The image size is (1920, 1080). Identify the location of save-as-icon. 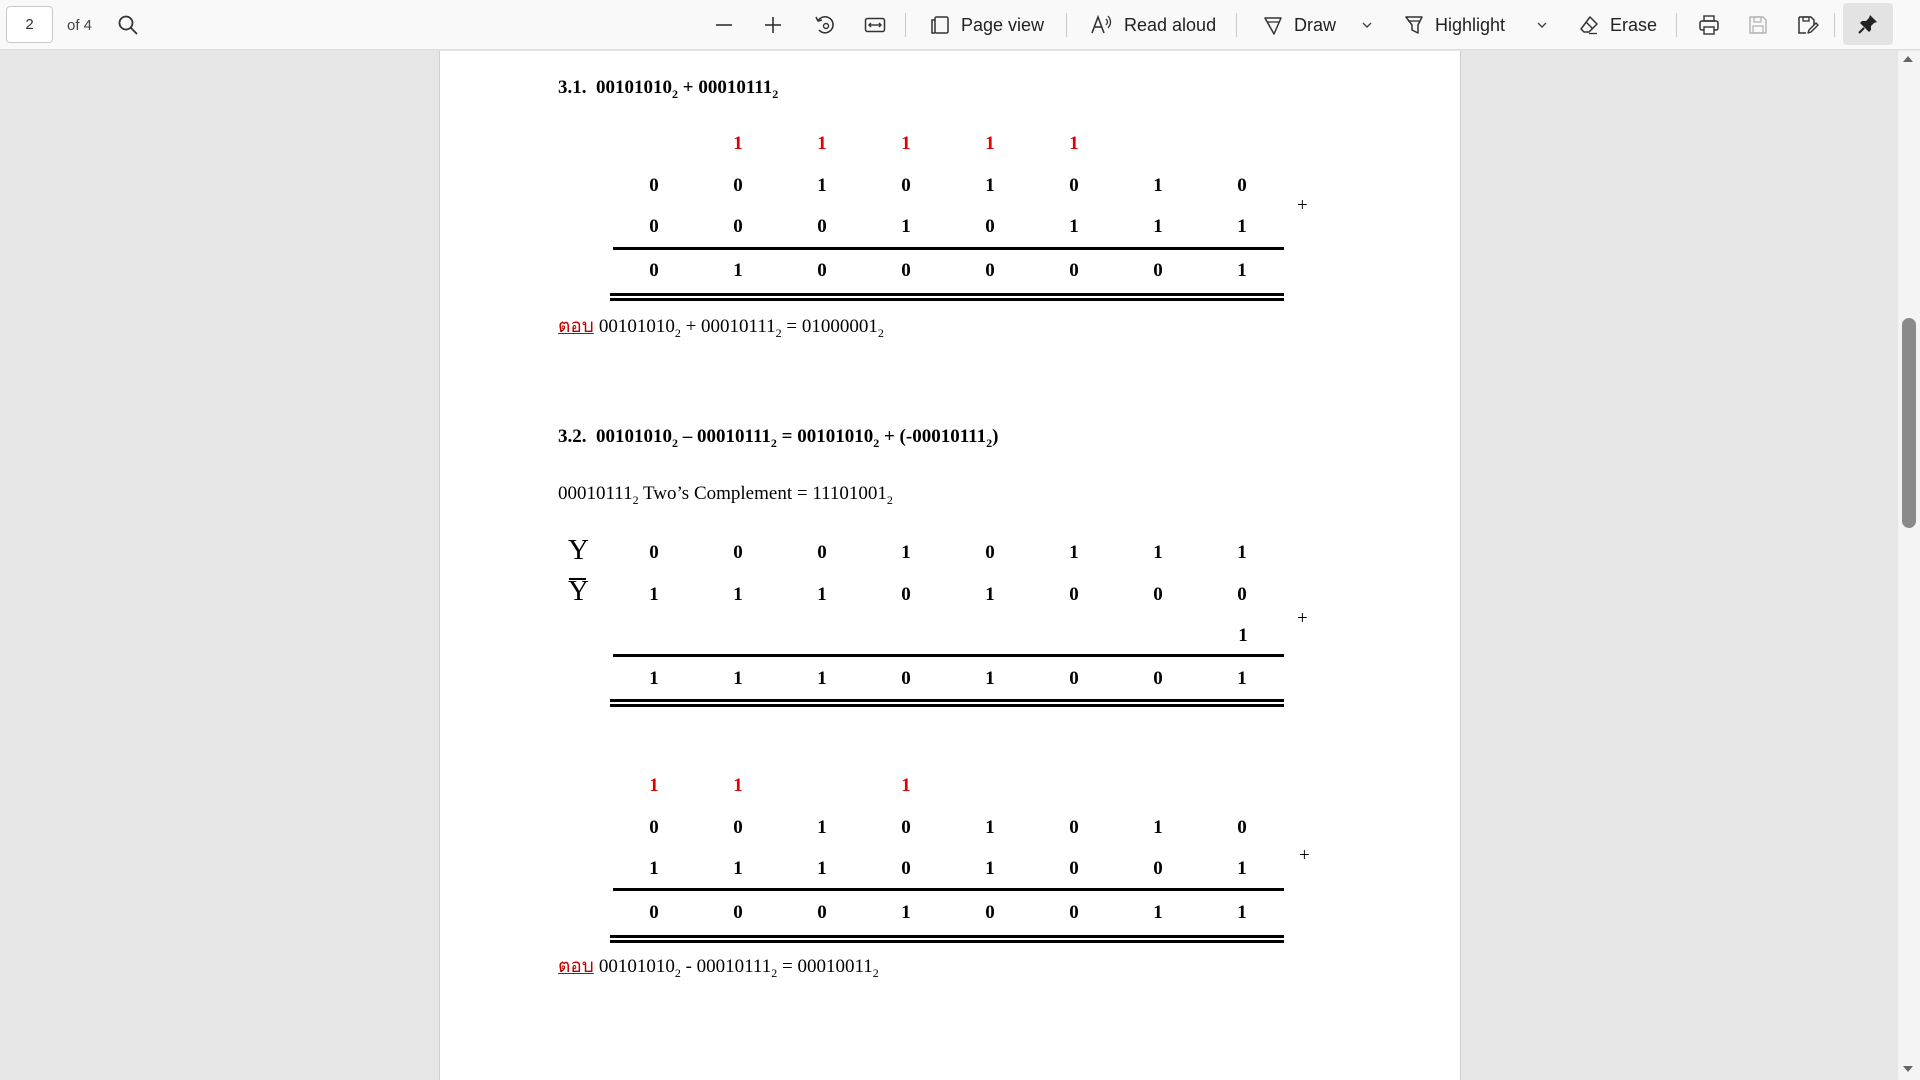
(1808, 25).